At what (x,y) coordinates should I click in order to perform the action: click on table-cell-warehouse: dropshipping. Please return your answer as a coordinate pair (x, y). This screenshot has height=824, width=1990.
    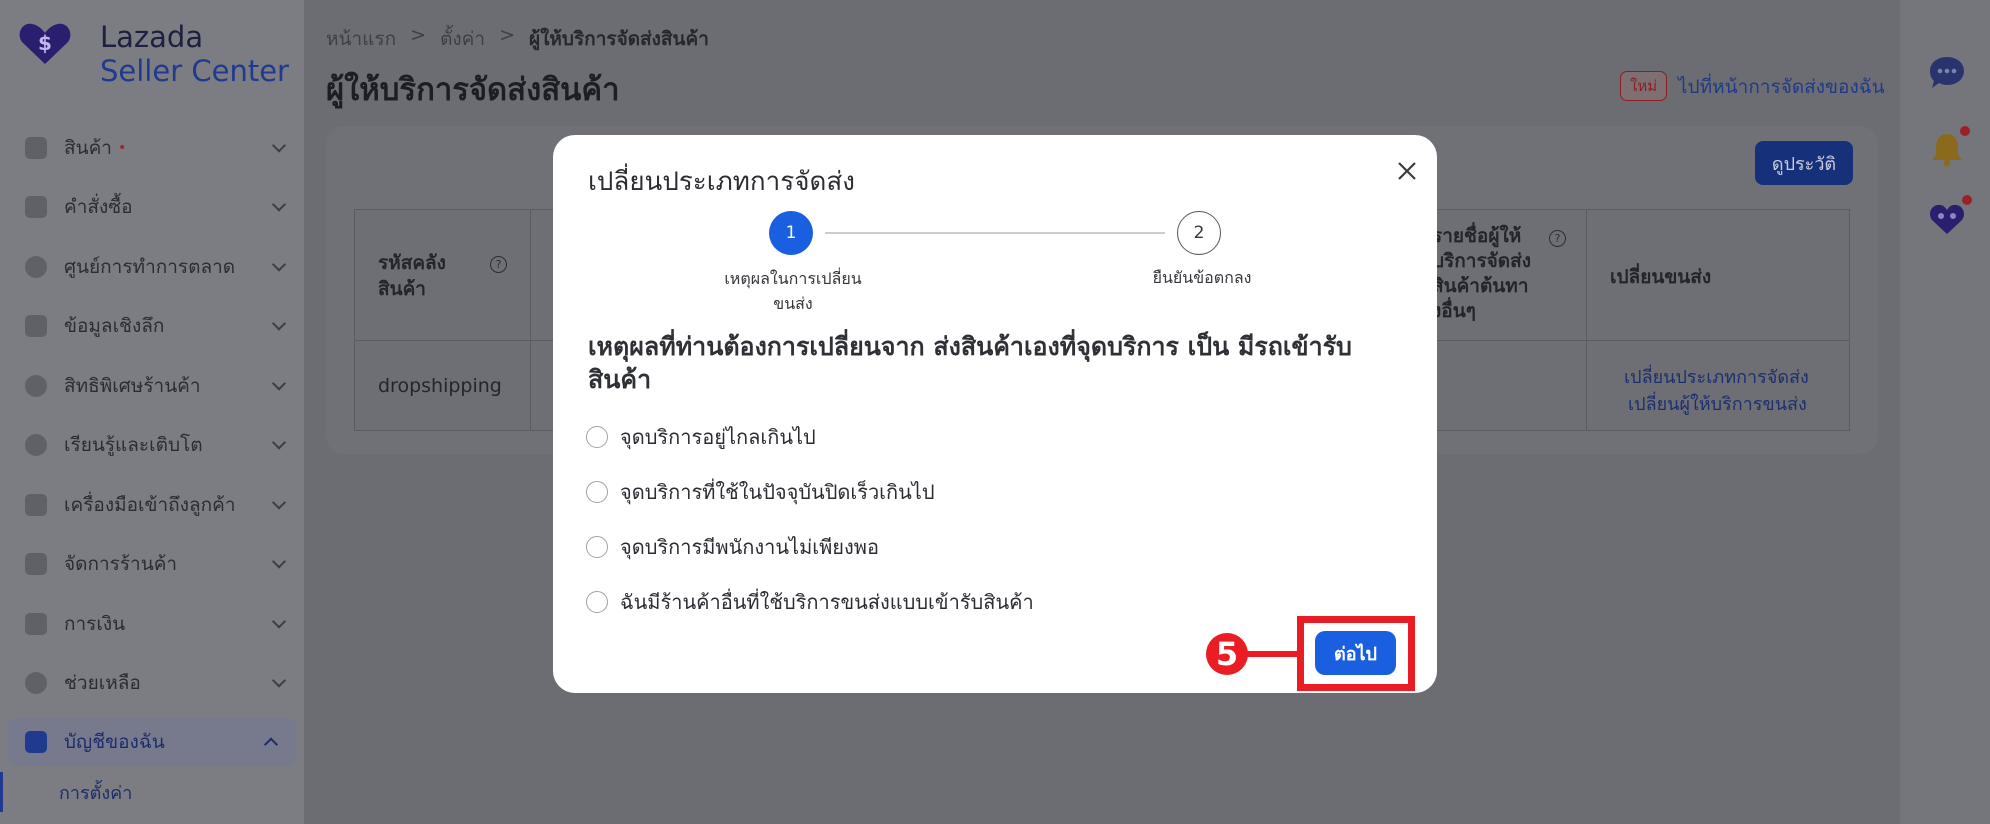
    Looking at the image, I should click on (440, 386).